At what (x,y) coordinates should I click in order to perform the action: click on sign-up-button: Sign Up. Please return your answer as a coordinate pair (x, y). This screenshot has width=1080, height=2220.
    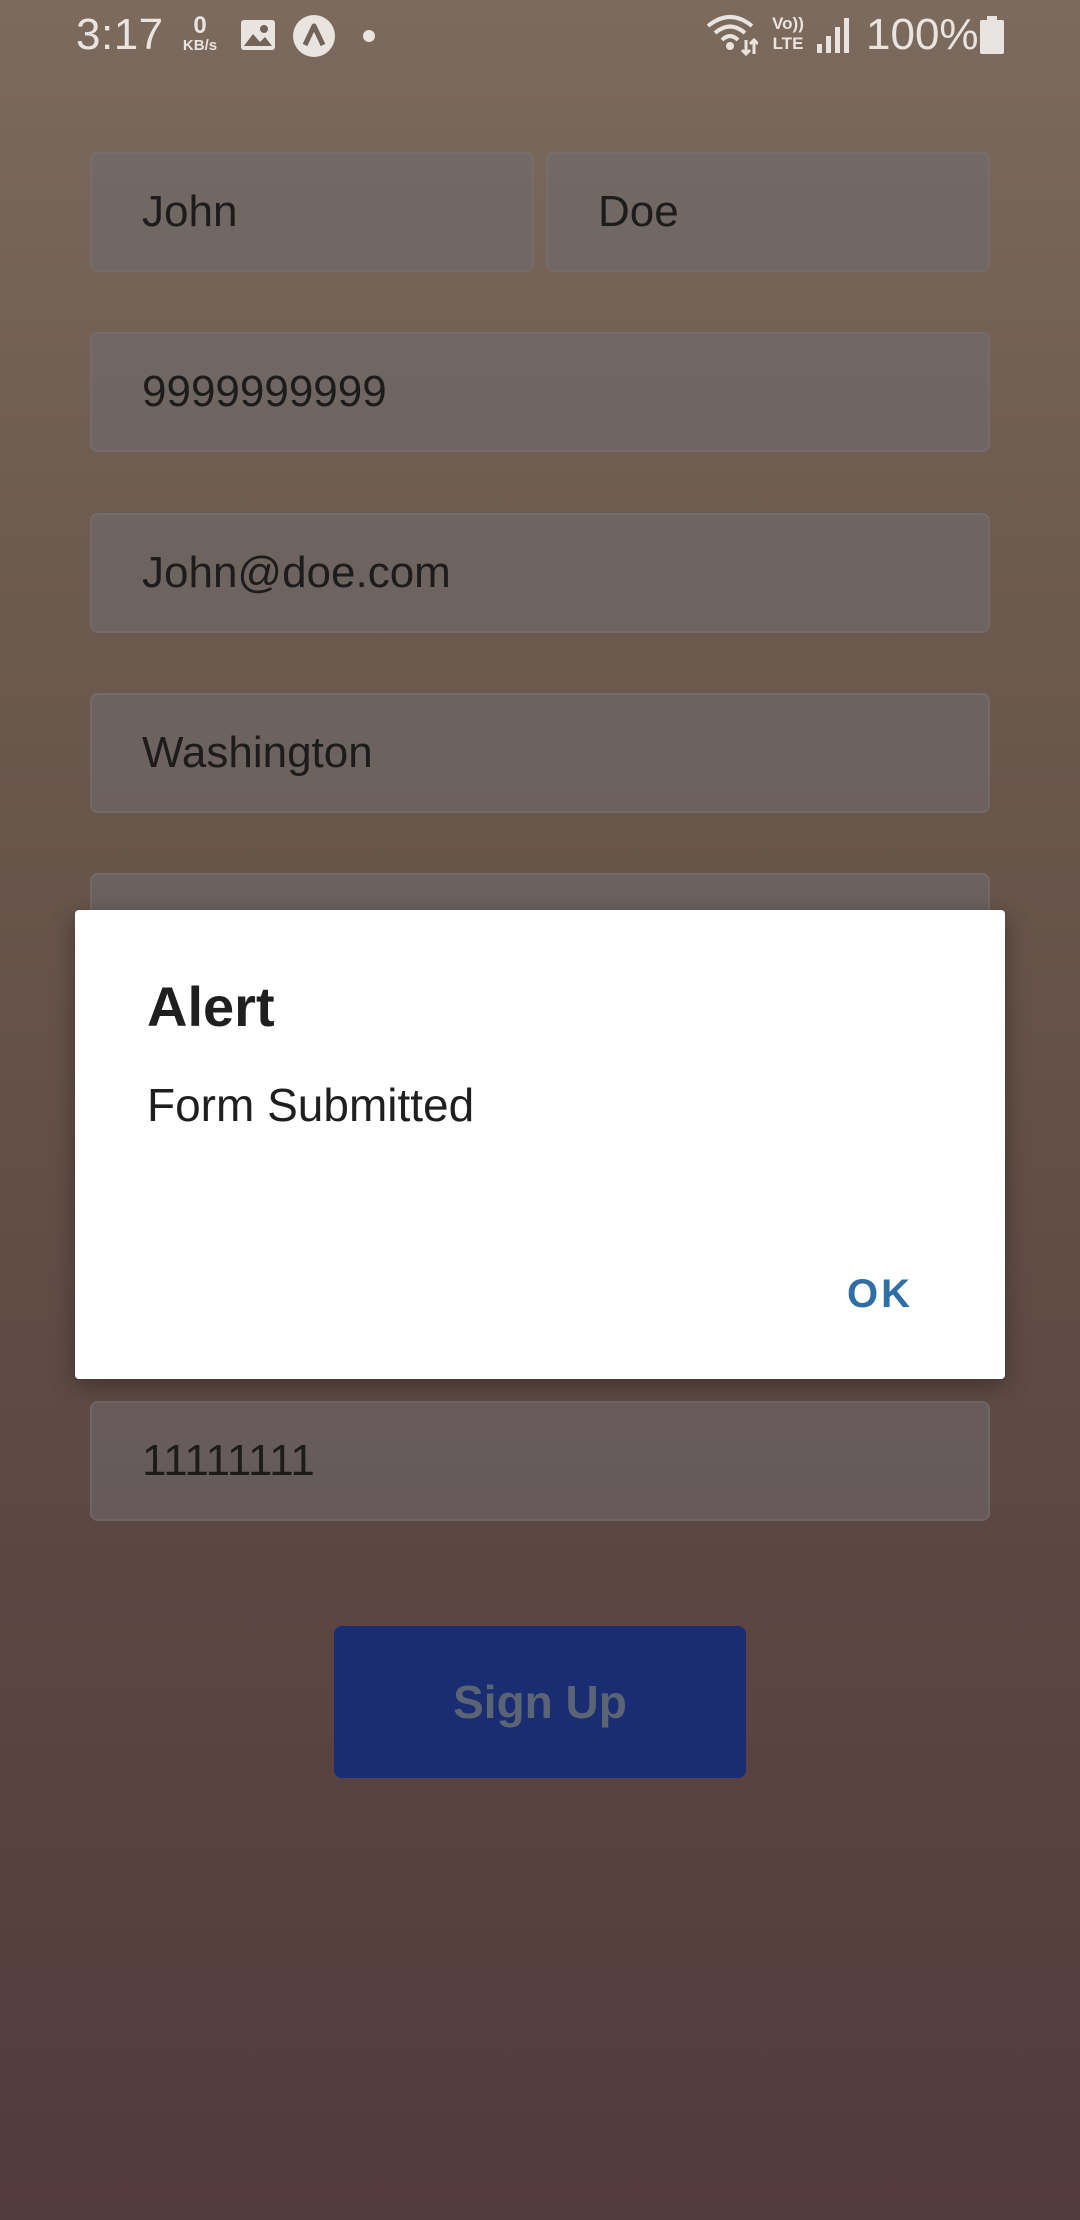
    Looking at the image, I should click on (540, 1702).